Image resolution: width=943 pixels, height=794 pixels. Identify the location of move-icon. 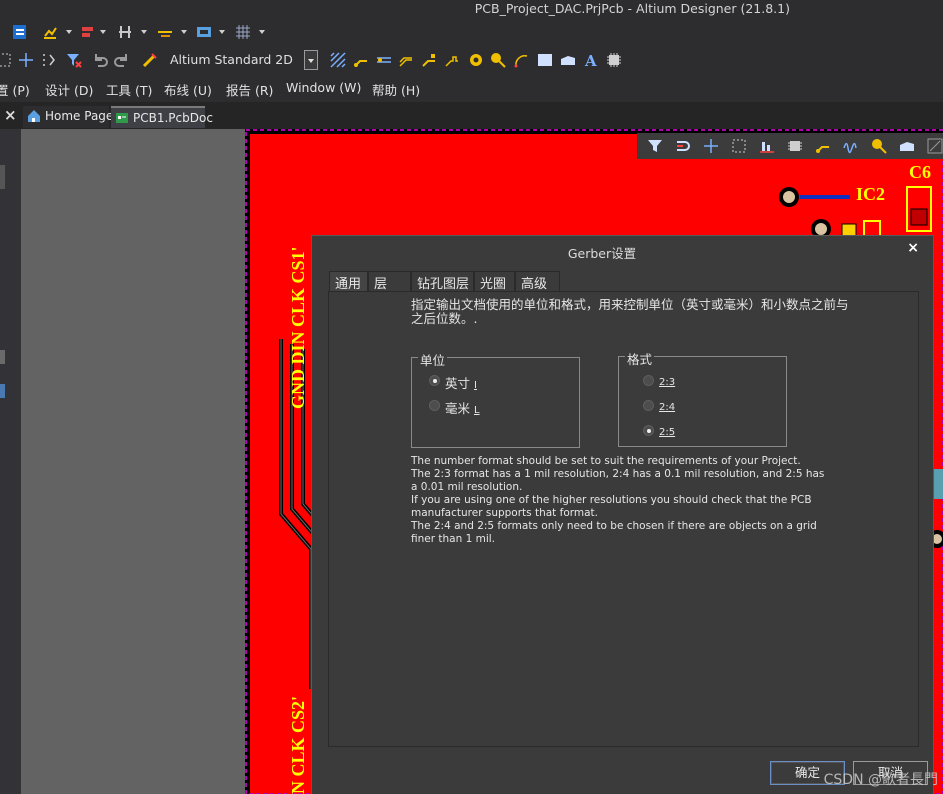
(26, 60).